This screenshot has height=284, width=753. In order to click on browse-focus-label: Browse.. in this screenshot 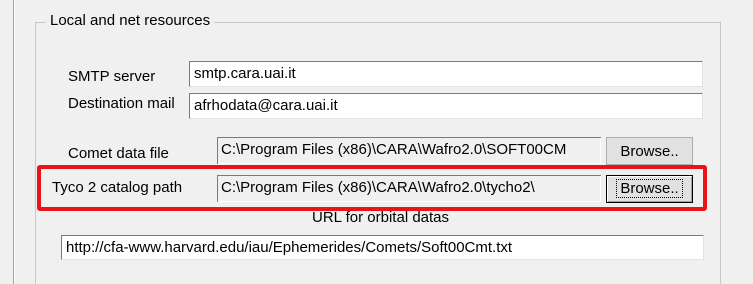, I will do `click(649, 188)`.